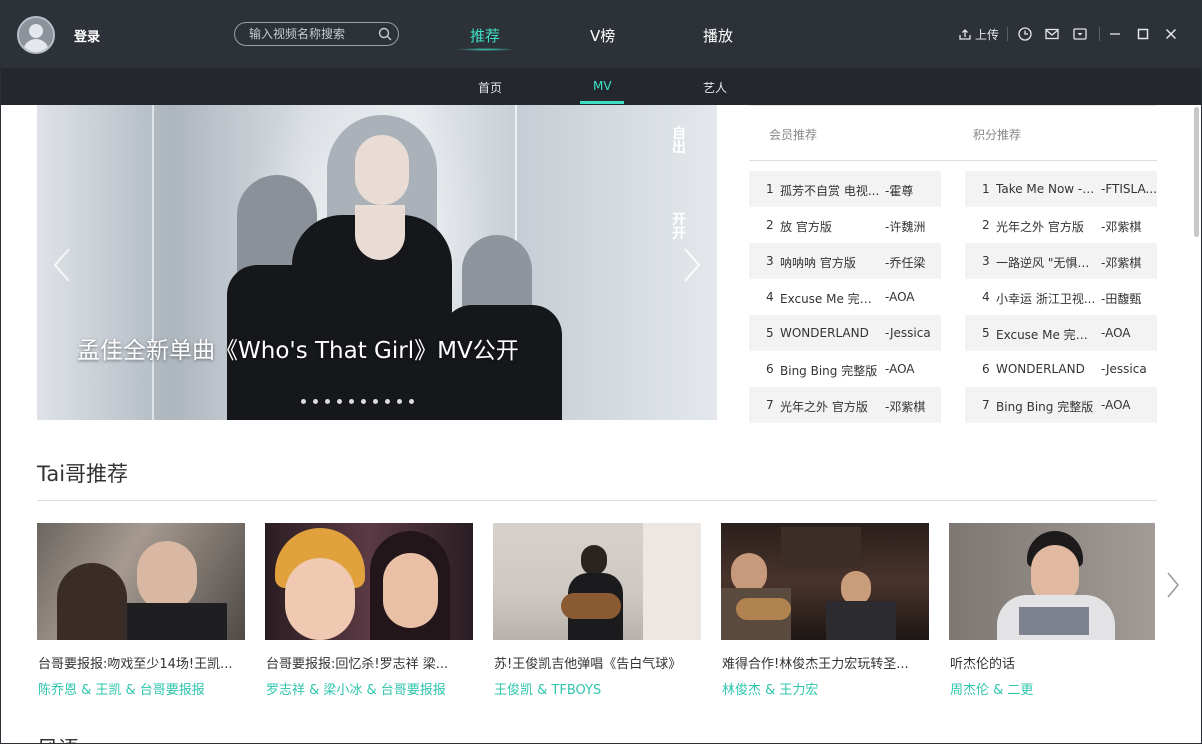 The width and height of the screenshot is (1202, 744). What do you see at coordinates (830, 226) in the screenshot?
I see `ranking-title: 放 官方版` at bounding box center [830, 226].